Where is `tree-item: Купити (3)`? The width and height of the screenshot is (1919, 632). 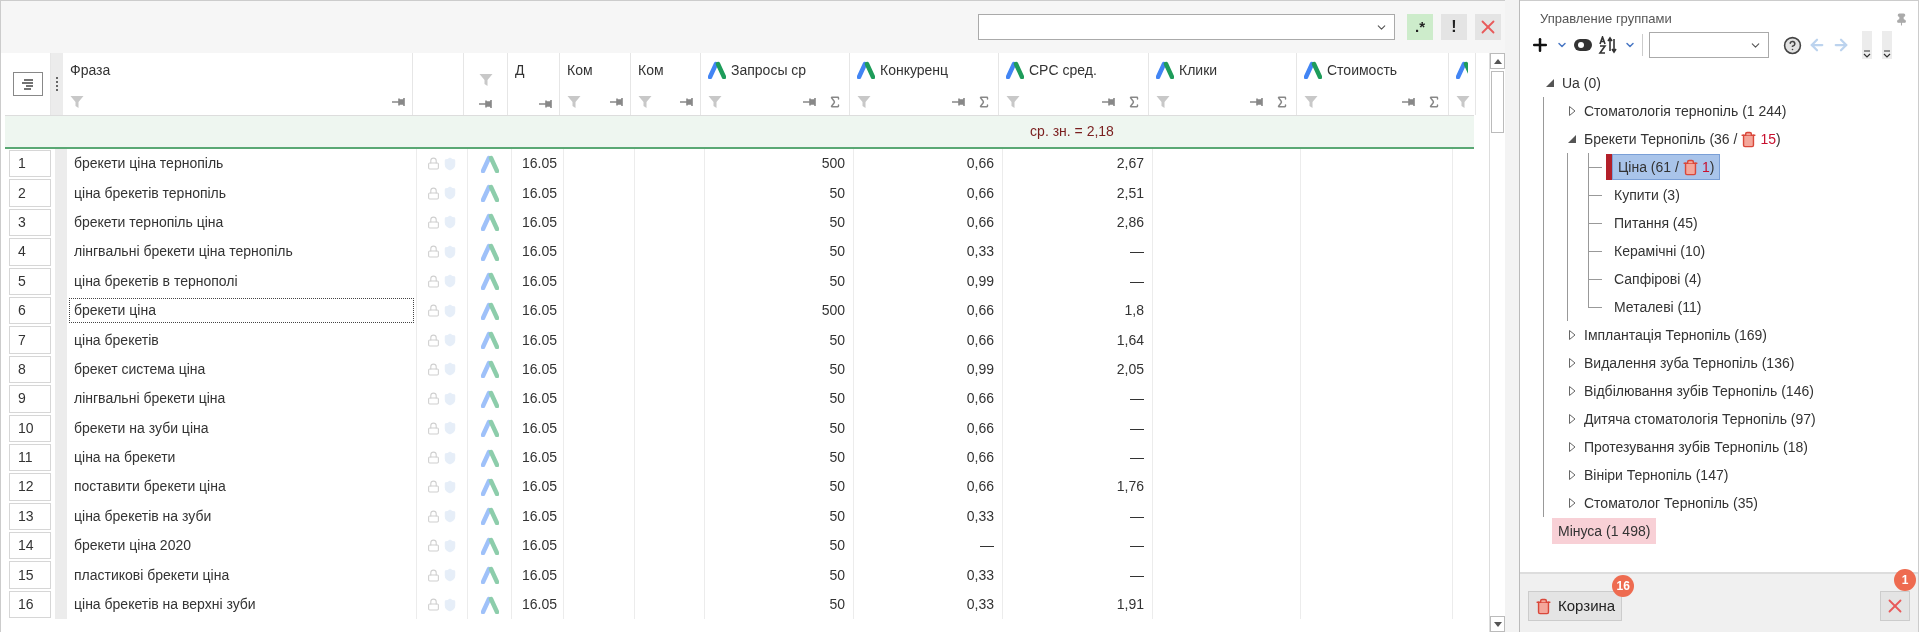 tree-item: Купити (3) is located at coordinates (1647, 195).